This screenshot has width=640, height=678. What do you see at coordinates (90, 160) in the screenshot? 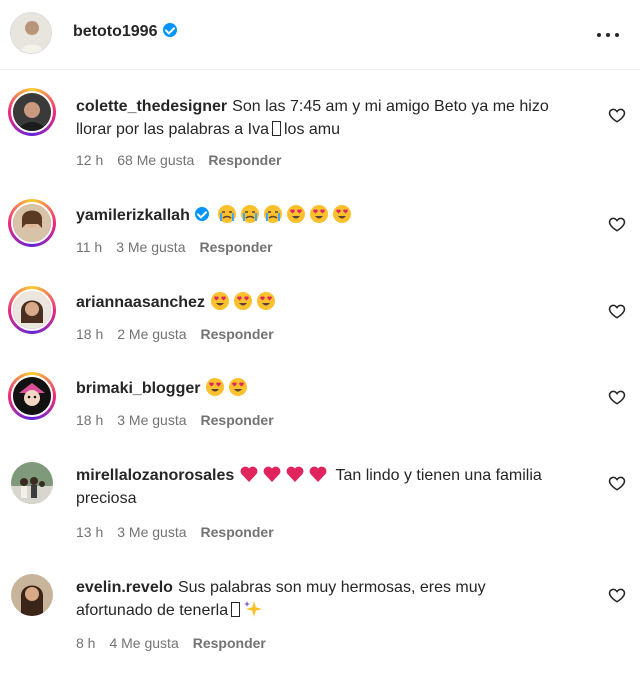
I see `comment-time: 12 h` at bounding box center [90, 160].